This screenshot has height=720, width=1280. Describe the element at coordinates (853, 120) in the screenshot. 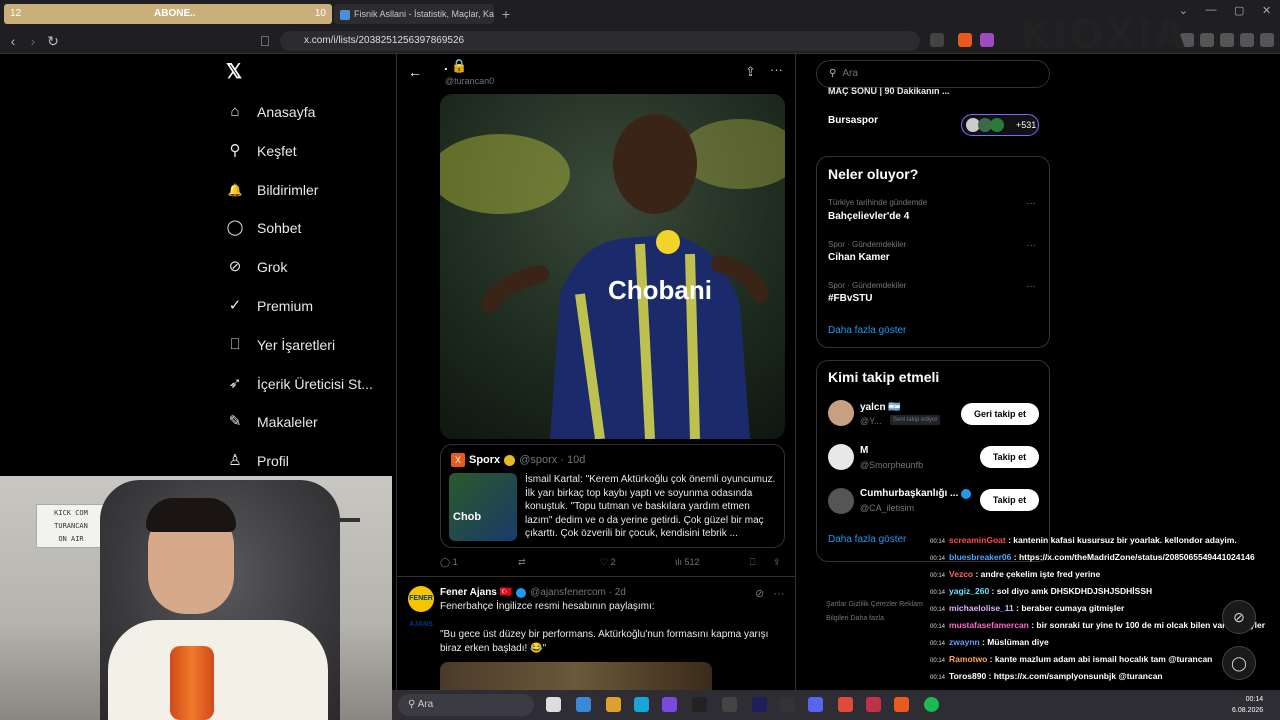

I see `community-name: Bursaspor` at that location.